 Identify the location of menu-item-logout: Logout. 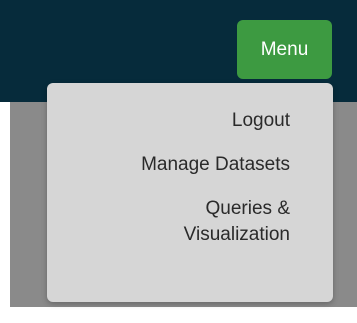
(168, 121).